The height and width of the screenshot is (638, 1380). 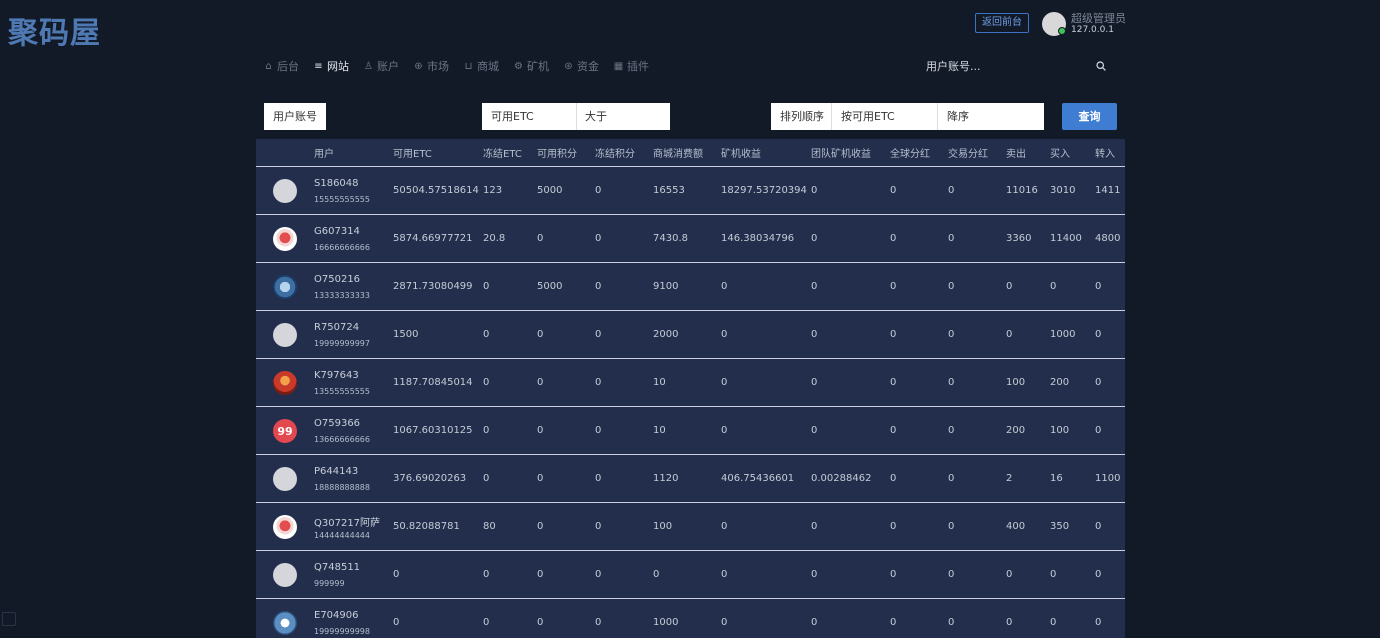 I want to click on user-name: S186048, so click(x=336, y=183).